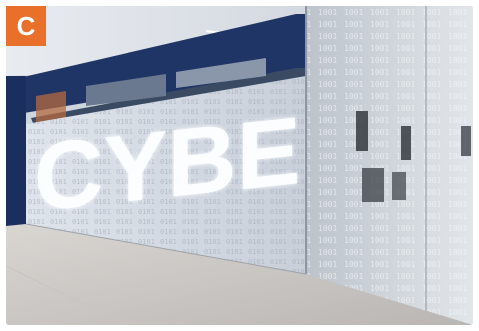  Describe the element at coordinates (26, 26) in the screenshot. I see `panel-label-badge: C` at that location.